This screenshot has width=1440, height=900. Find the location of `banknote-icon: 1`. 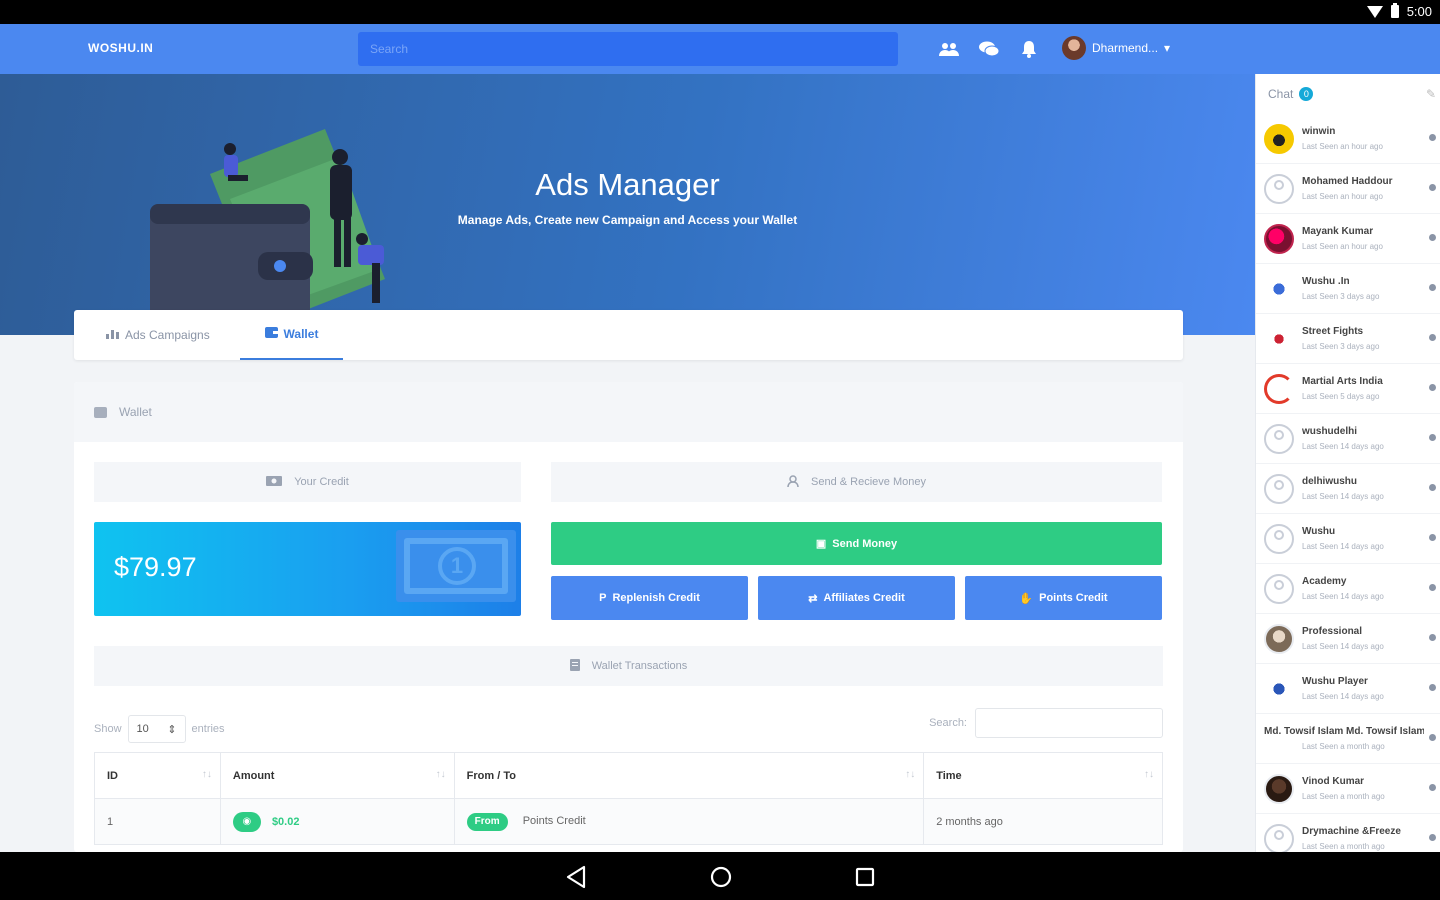

banknote-icon: 1 is located at coordinates (456, 566).